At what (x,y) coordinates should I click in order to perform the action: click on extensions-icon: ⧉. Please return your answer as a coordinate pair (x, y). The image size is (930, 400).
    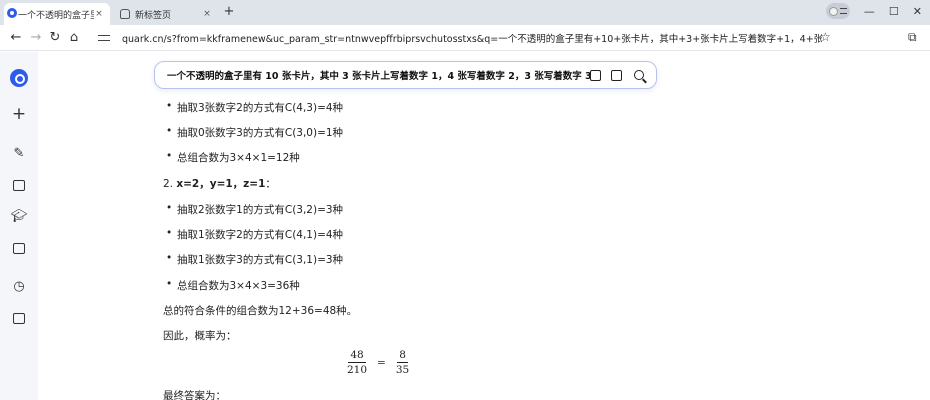
    Looking at the image, I should click on (912, 37).